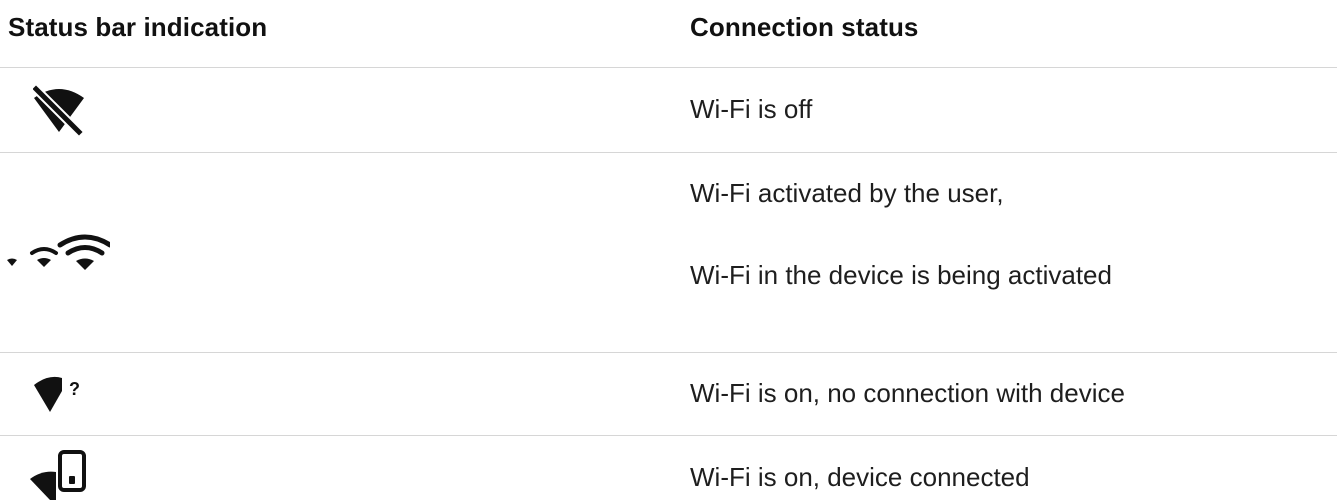 This screenshot has height=500, width=1337. What do you see at coordinates (901, 275) in the screenshot?
I see `status-text-wifi-being-activated: Wi-Fi in the device is being activated` at bounding box center [901, 275].